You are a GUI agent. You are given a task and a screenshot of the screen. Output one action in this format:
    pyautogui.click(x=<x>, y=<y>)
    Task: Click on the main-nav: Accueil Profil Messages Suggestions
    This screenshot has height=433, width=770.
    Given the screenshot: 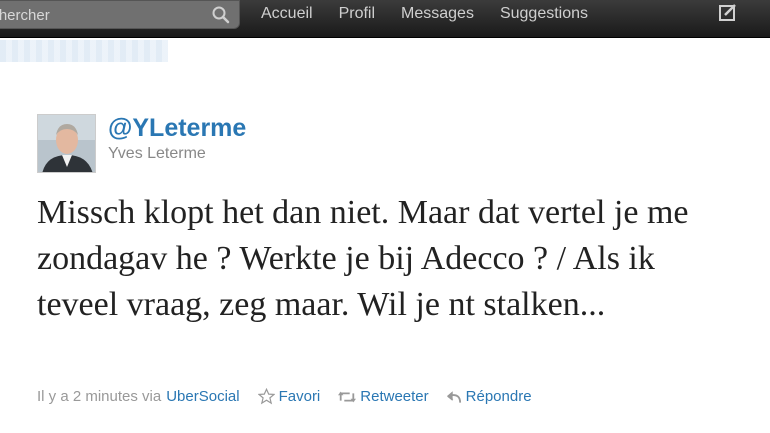 What is the action you would take?
    pyautogui.click(x=437, y=14)
    